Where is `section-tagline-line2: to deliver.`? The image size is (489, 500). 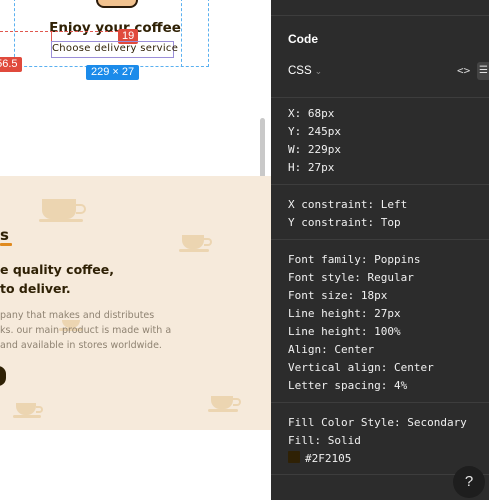 section-tagline-line2: to deliver. is located at coordinates (35, 288).